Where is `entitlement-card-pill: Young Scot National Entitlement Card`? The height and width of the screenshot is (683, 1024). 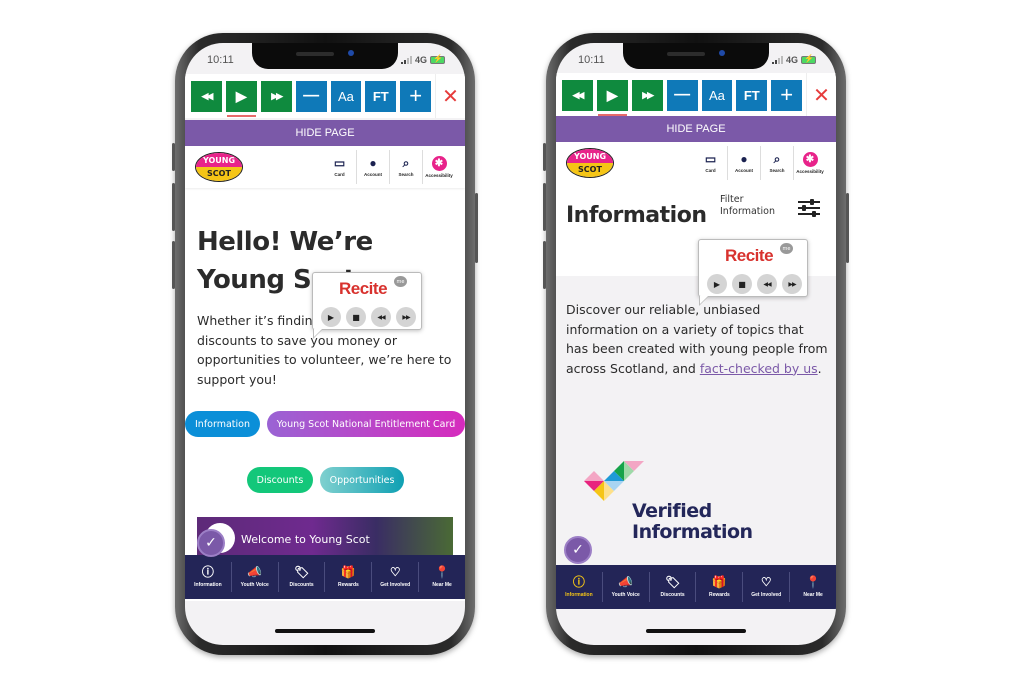 entitlement-card-pill: Young Scot National Entitlement Card is located at coordinates (366, 424).